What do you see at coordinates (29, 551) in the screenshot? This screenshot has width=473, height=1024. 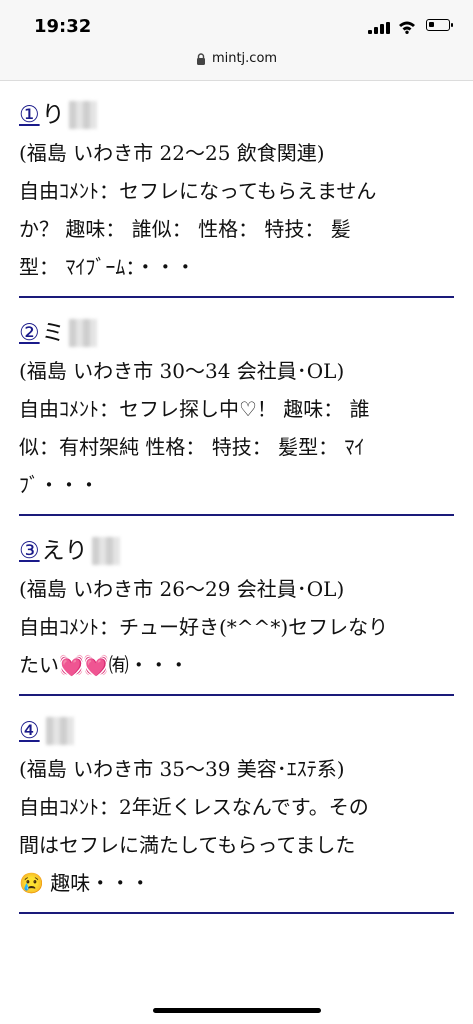 I see `entry-number-link: ③` at bounding box center [29, 551].